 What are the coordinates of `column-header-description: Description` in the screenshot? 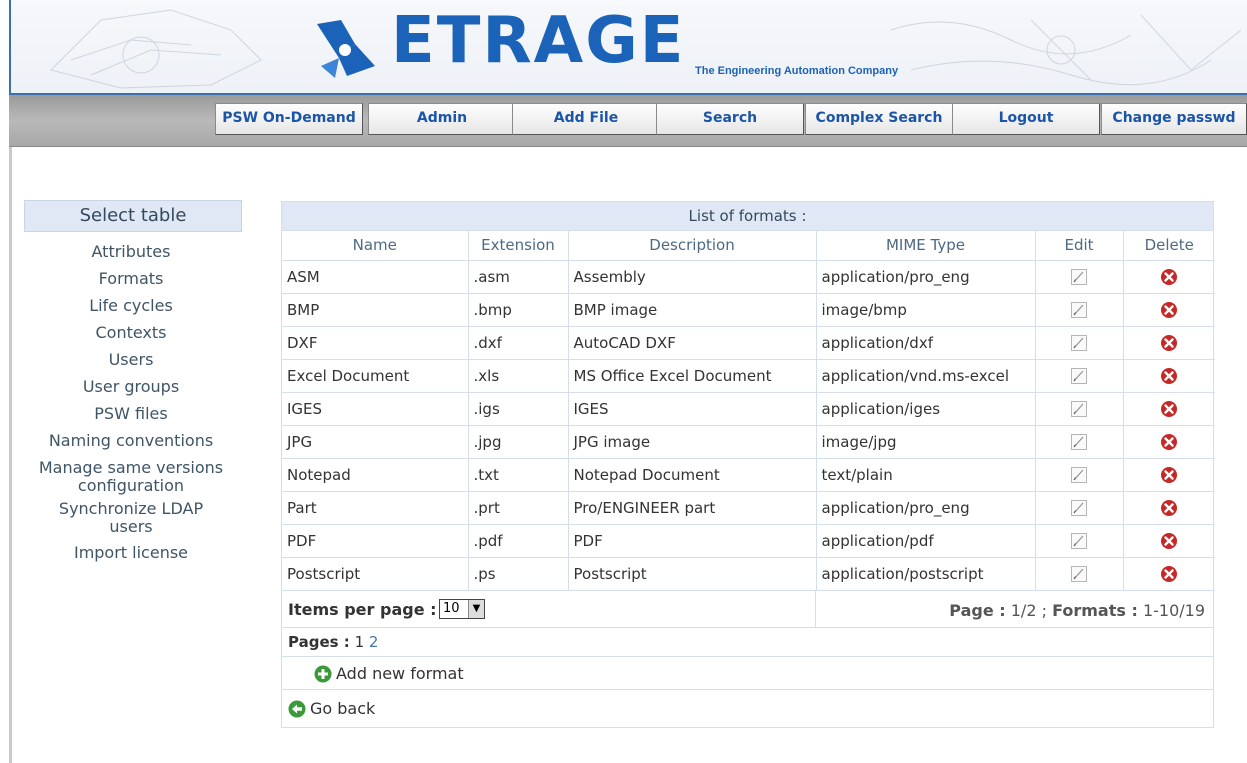 It's located at (692, 246).